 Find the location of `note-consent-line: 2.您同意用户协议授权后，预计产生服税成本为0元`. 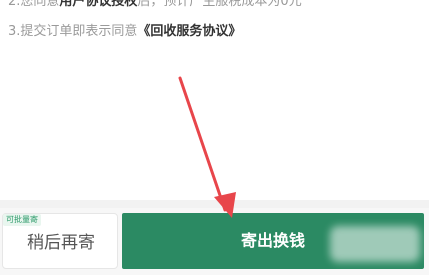

note-consent-line: 2.您同意用户协议授权后，预计产生服税成本为0元 is located at coordinates (155, 5).